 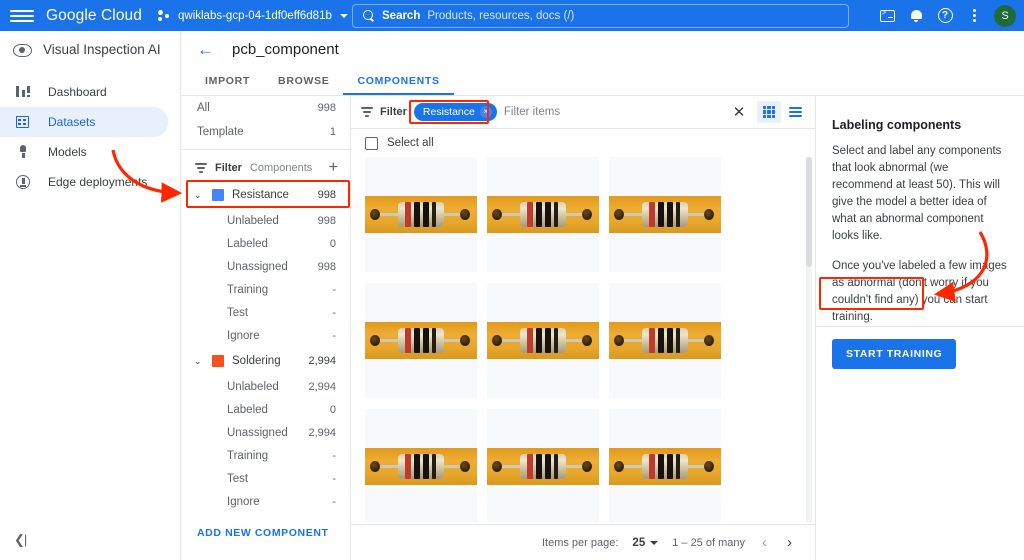 What do you see at coordinates (227, 81) in the screenshot?
I see `tab-import: IMPORT` at bounding box center [227, 81].